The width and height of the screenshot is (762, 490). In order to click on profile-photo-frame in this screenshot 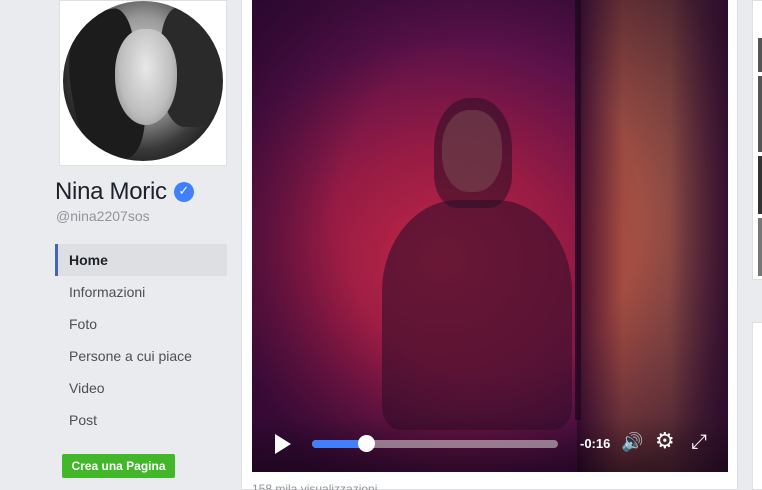, I will do `click(143, 83)`.